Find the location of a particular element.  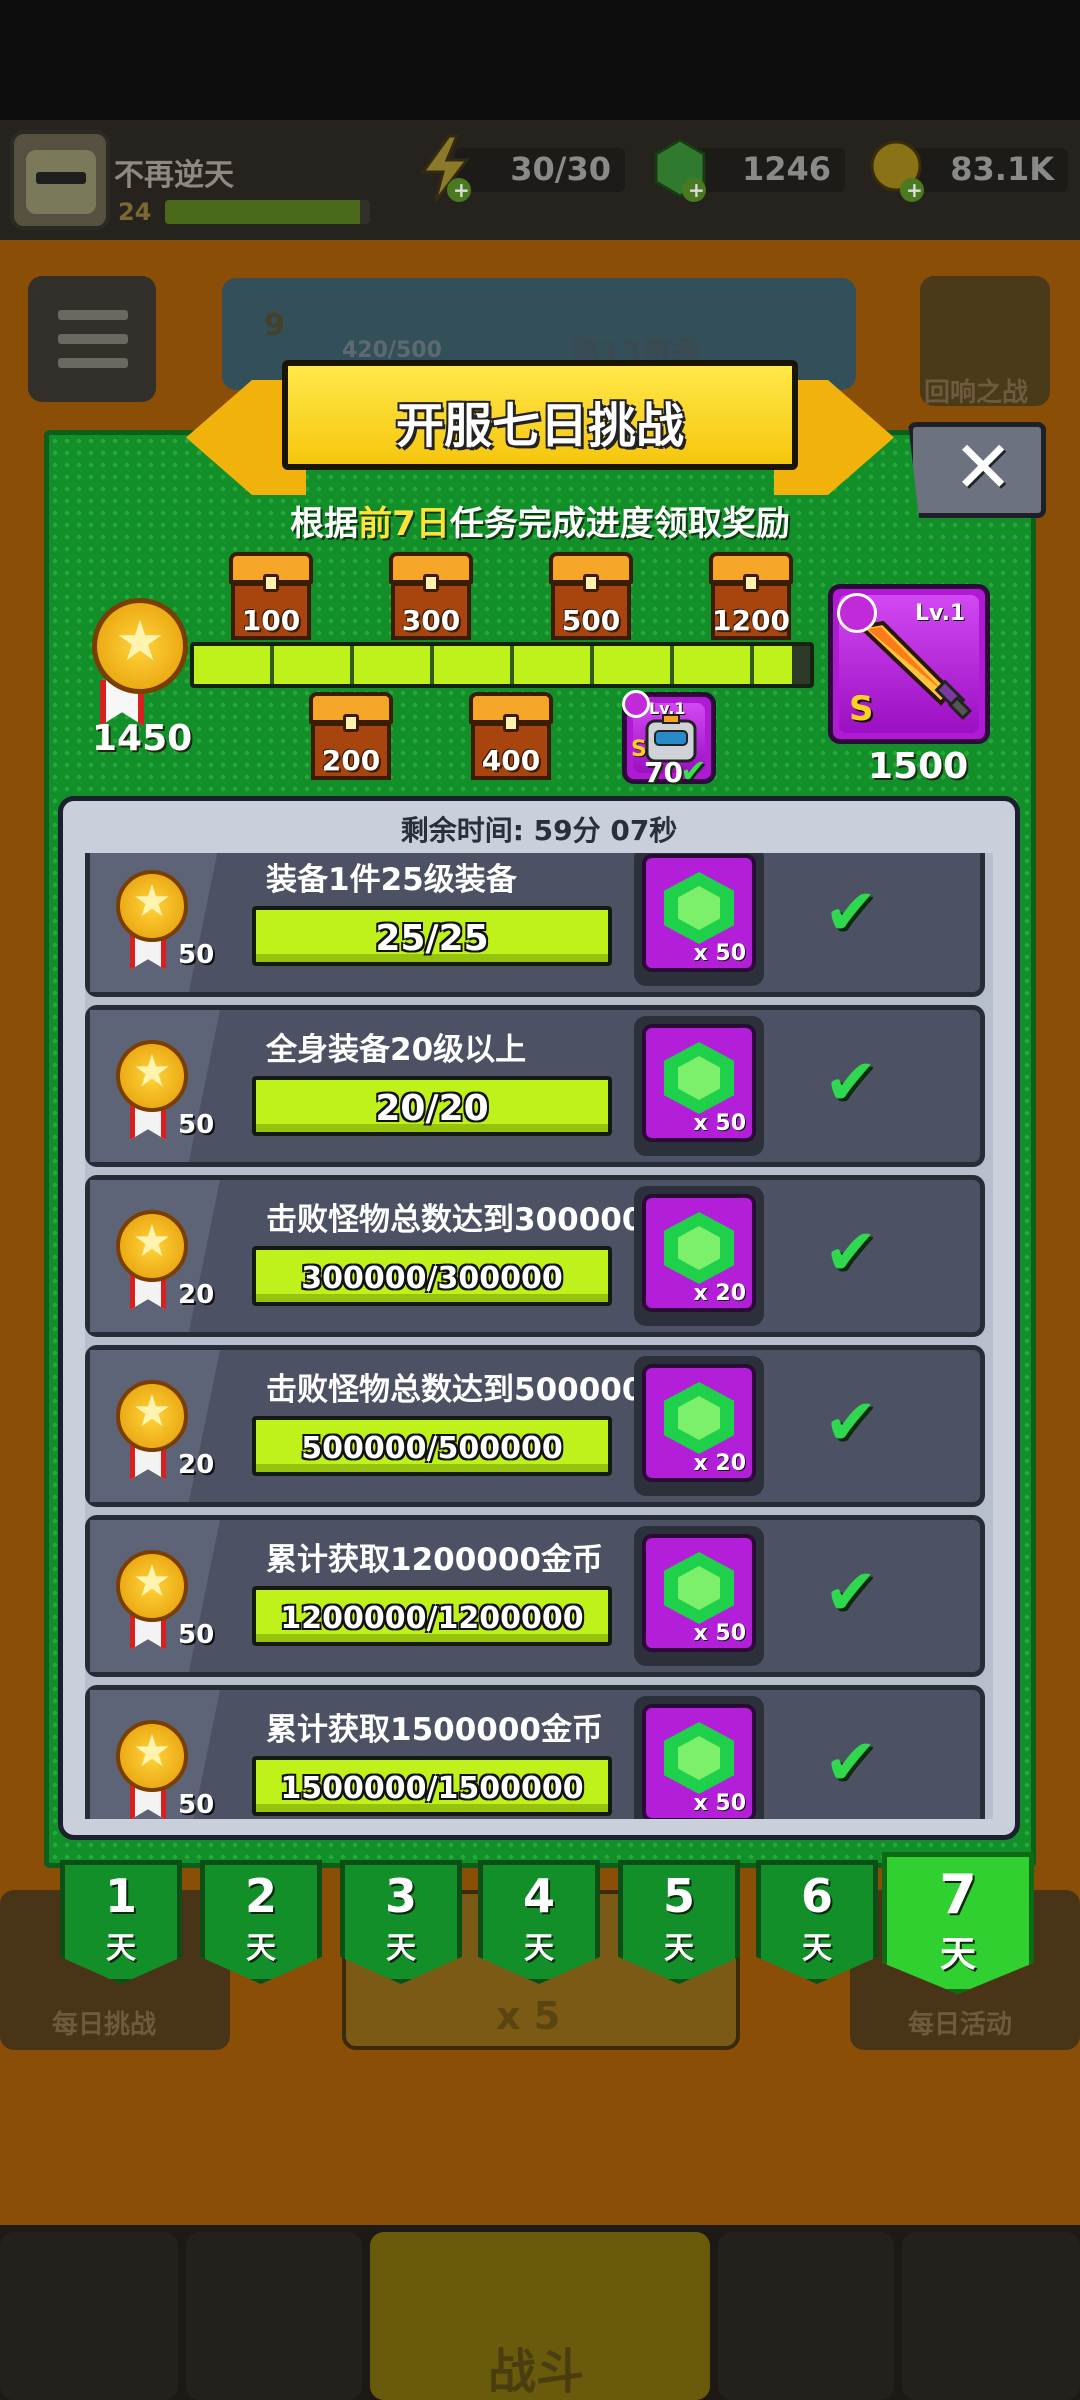

task-progress-text: 500000/500000 is located at coordinates (432, 1448).